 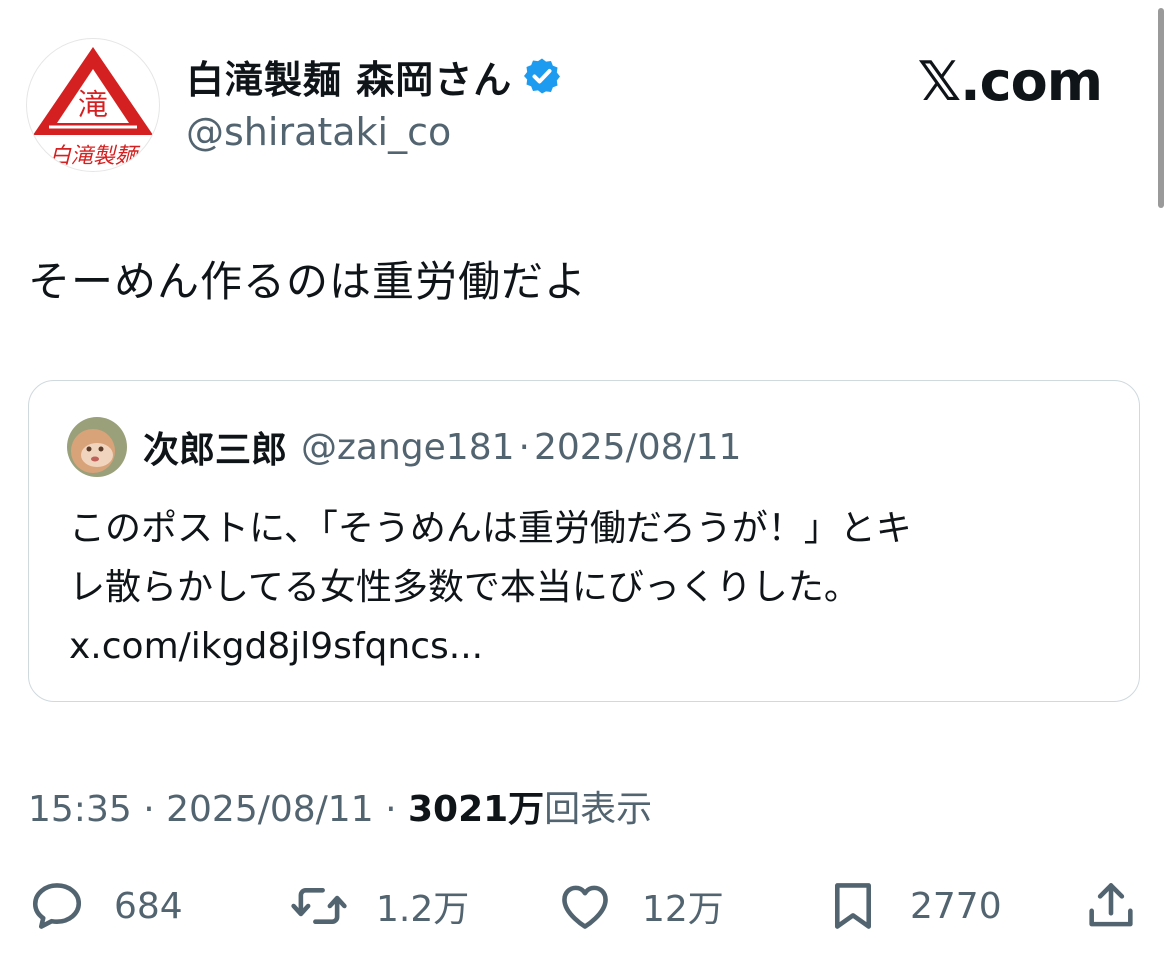 I want to click on reply-button: 684, so click(x=105, y=906).